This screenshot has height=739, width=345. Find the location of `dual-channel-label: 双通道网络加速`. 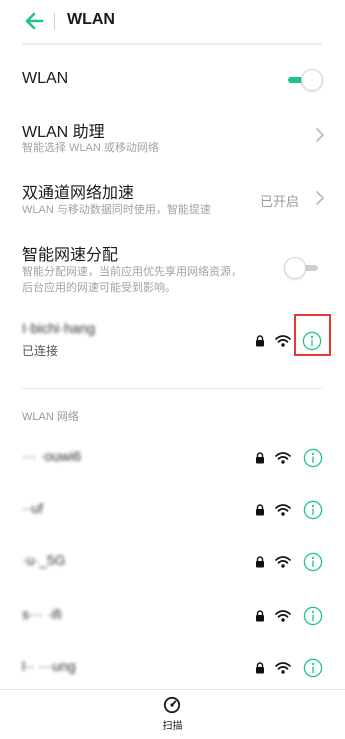

dual-channel-label: 双通道网络加速 is located at coordinates (78, 193).